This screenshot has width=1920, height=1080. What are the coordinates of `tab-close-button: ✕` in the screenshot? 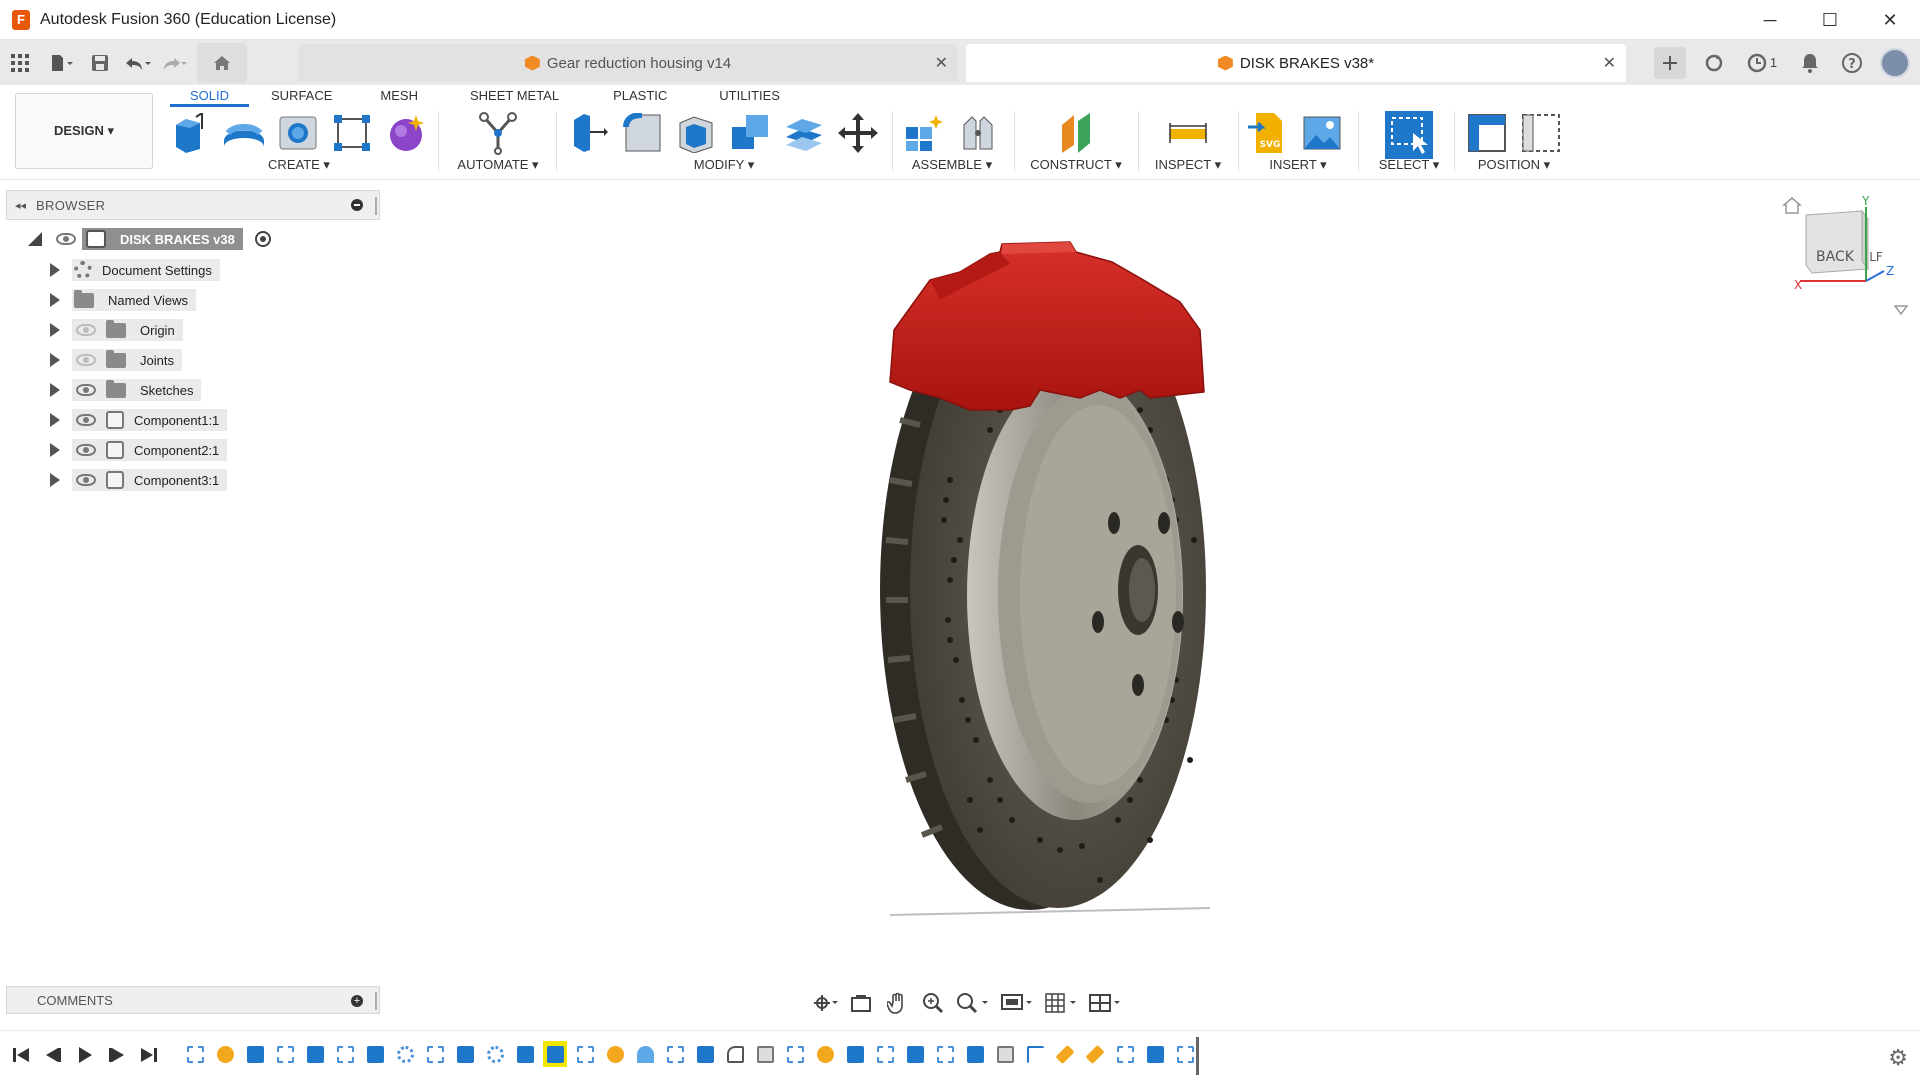 It's located at (941, 63).